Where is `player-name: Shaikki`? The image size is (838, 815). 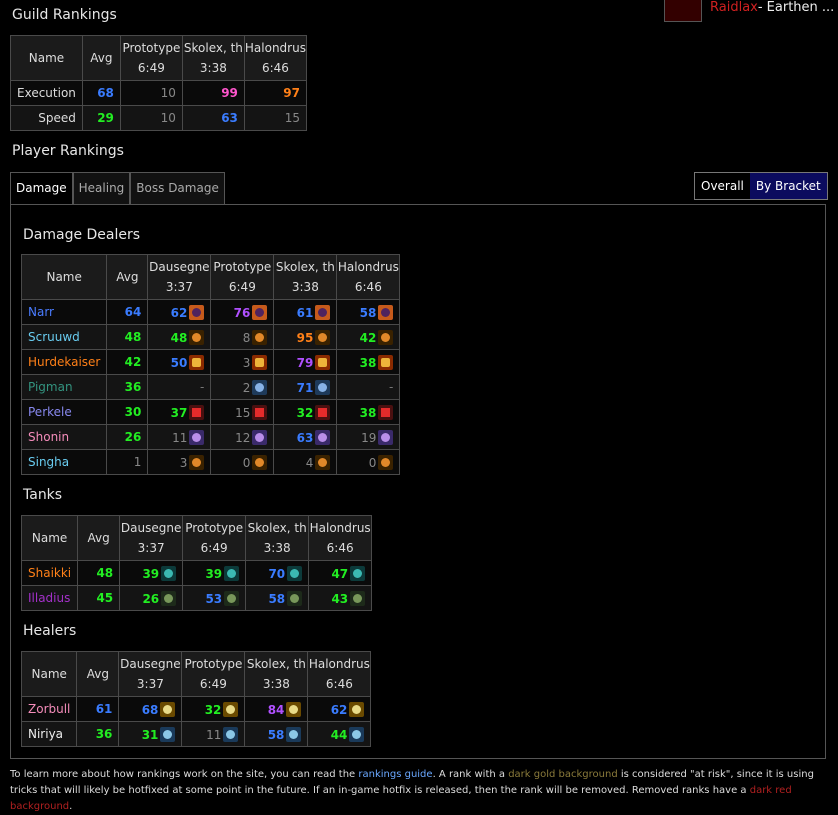 player-name: Shaikki is located at coordinates (49, 573).